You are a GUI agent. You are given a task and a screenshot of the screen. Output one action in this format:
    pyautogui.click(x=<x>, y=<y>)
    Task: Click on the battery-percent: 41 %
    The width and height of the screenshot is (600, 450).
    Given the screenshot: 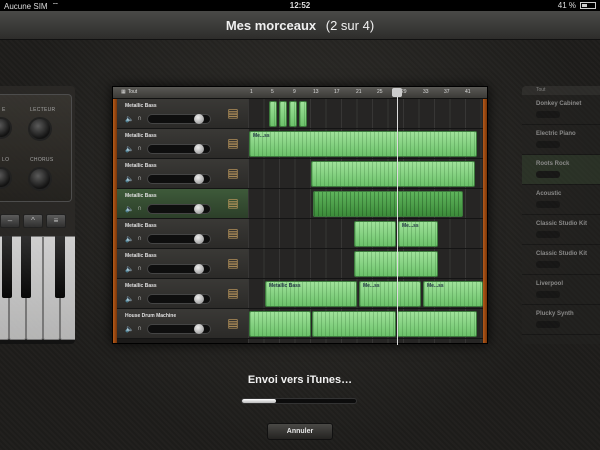 What is the action you would take?
    pyautogui.click(x=566, y=5)
    